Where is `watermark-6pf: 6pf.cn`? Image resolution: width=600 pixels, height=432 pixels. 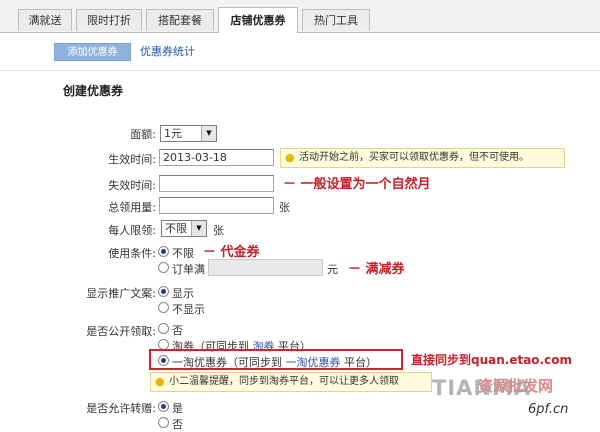
watermark-6pf: 6pf.cn is located at coordinates (548, 409).